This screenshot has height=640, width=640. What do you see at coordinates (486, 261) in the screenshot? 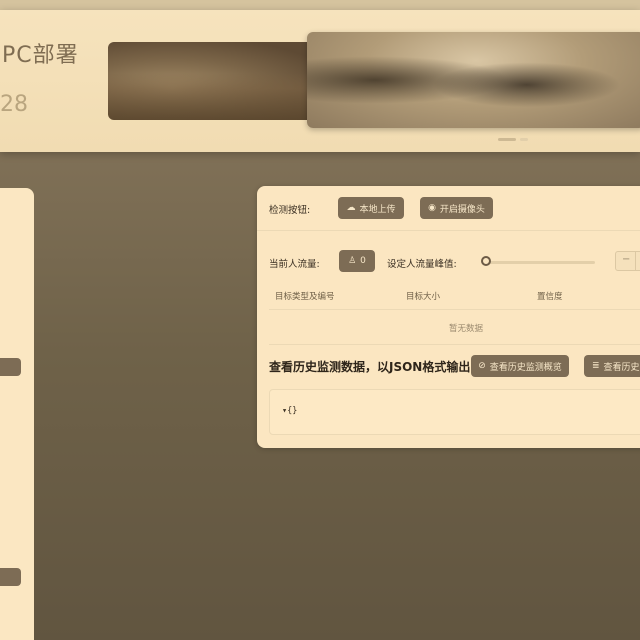
I see `threshold-slider-handle` at bounding box center [486, 261].